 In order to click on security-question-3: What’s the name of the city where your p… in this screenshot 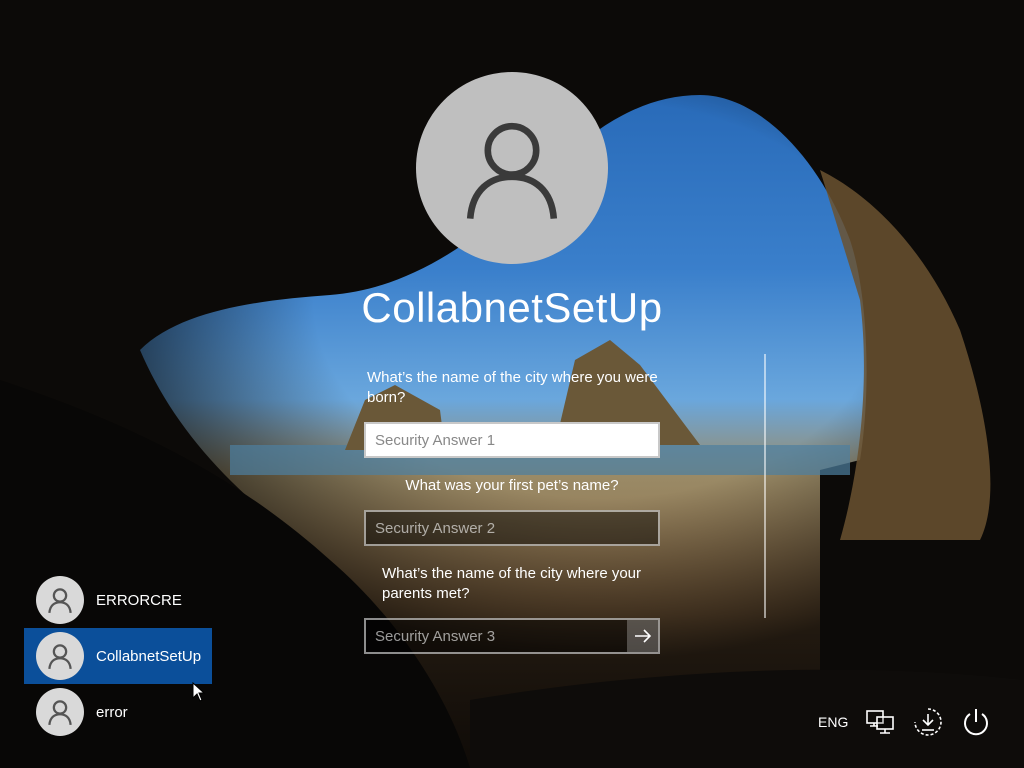, I will do `click(512, 583)`.